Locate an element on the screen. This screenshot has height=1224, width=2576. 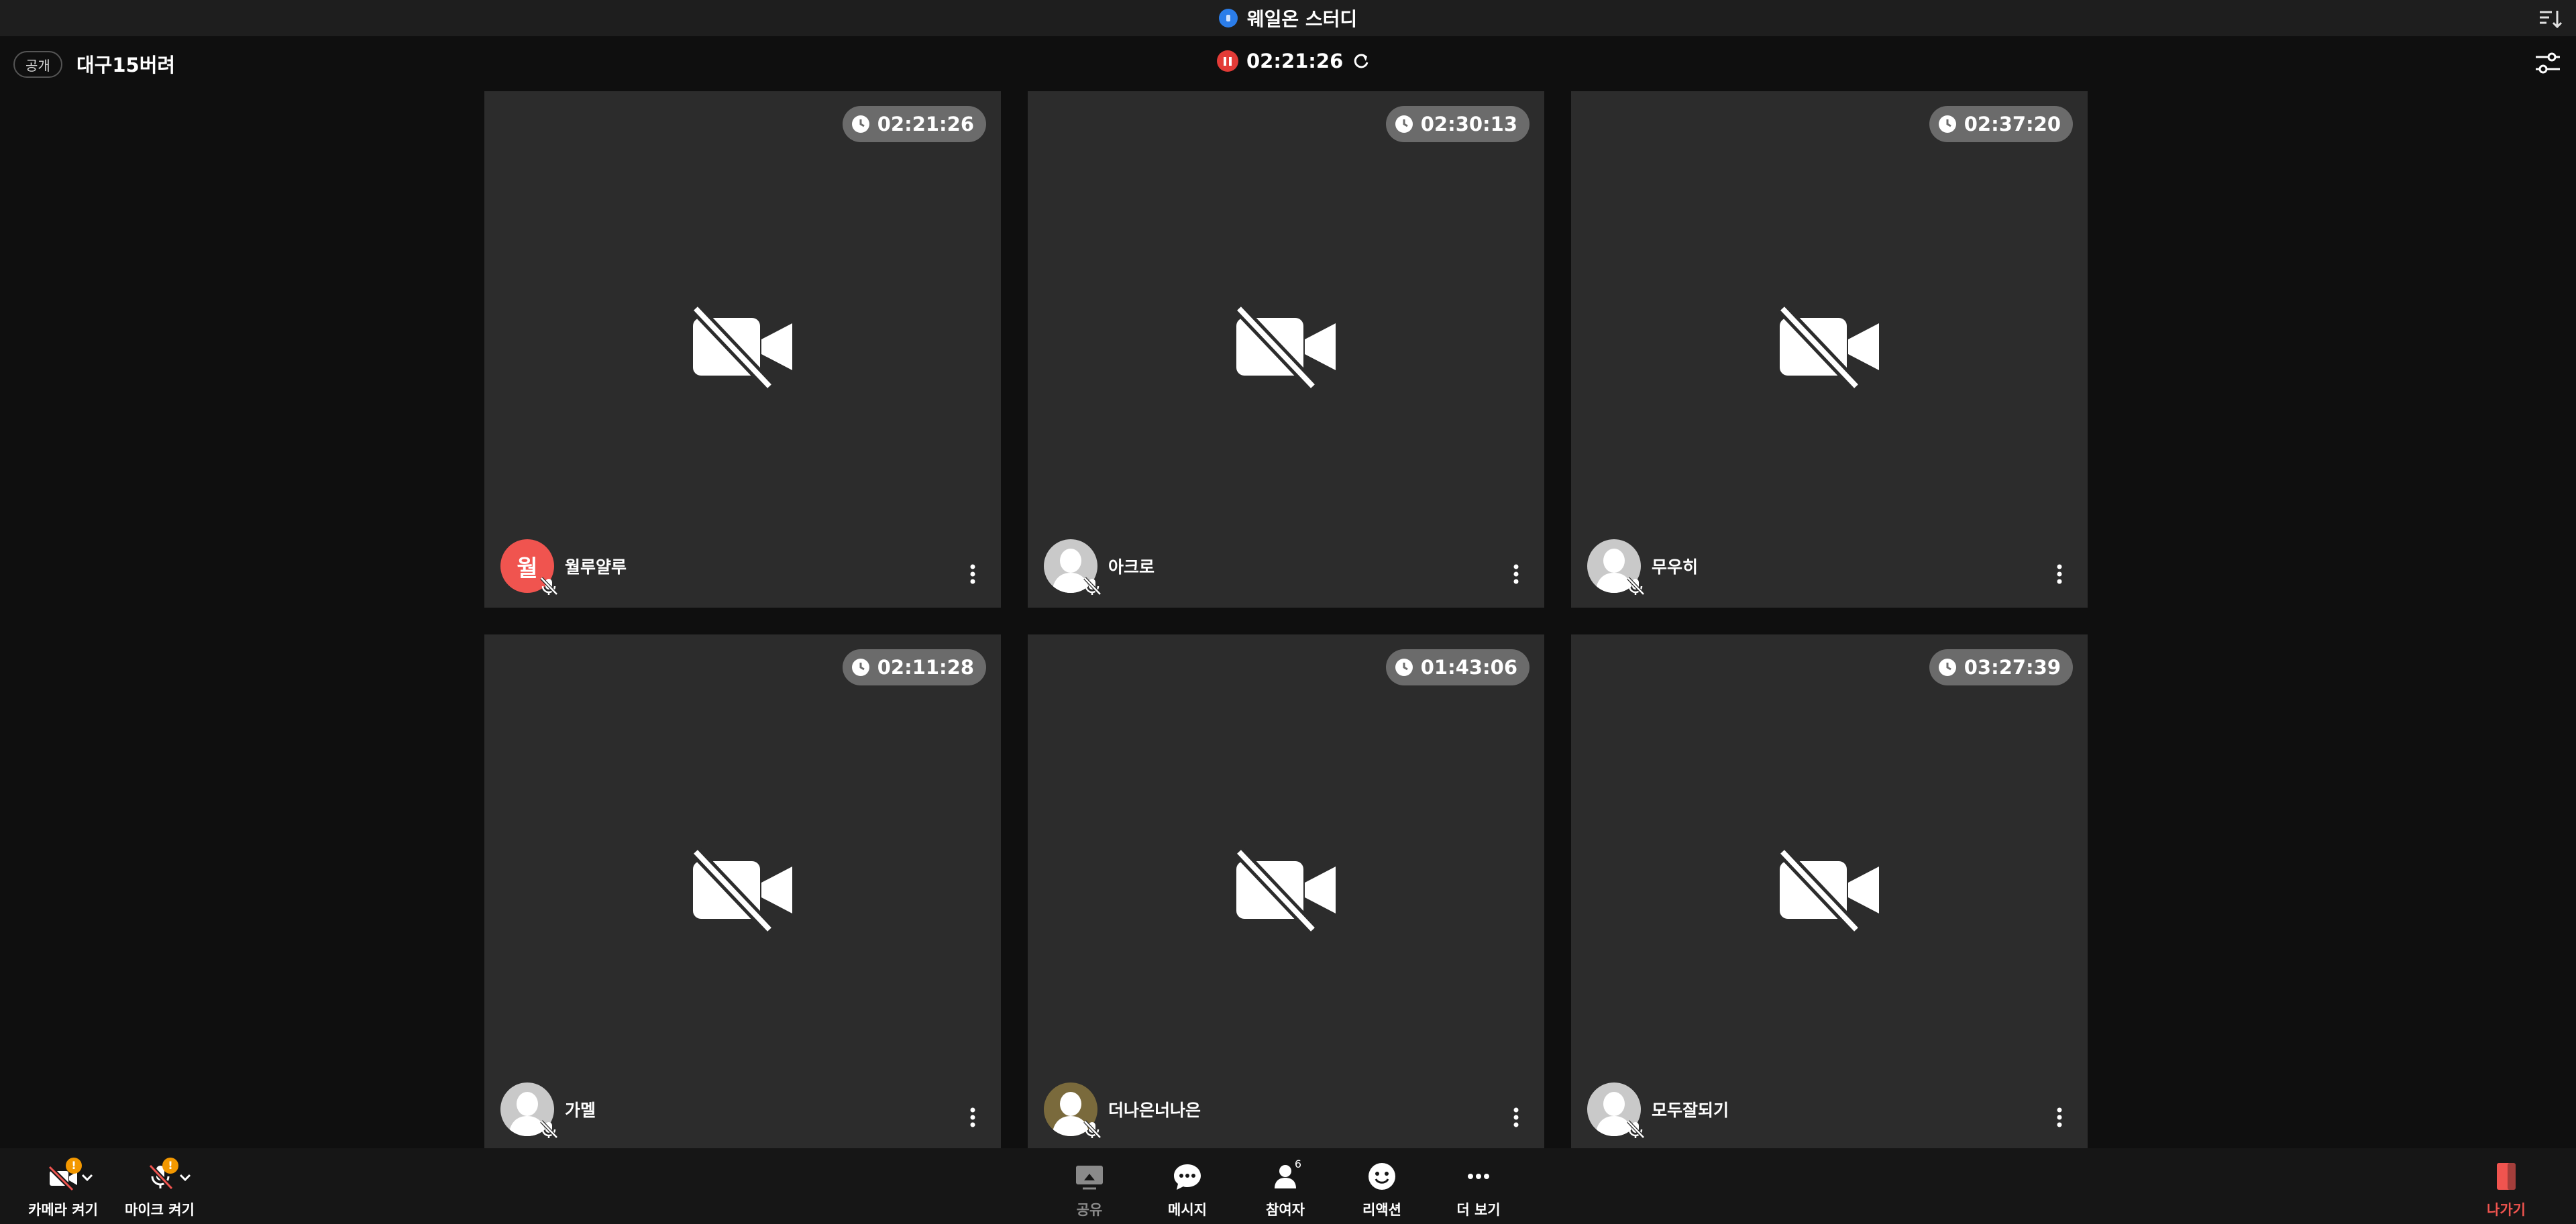
exit-icon-wrap is located at coordinates (2506, 1176).